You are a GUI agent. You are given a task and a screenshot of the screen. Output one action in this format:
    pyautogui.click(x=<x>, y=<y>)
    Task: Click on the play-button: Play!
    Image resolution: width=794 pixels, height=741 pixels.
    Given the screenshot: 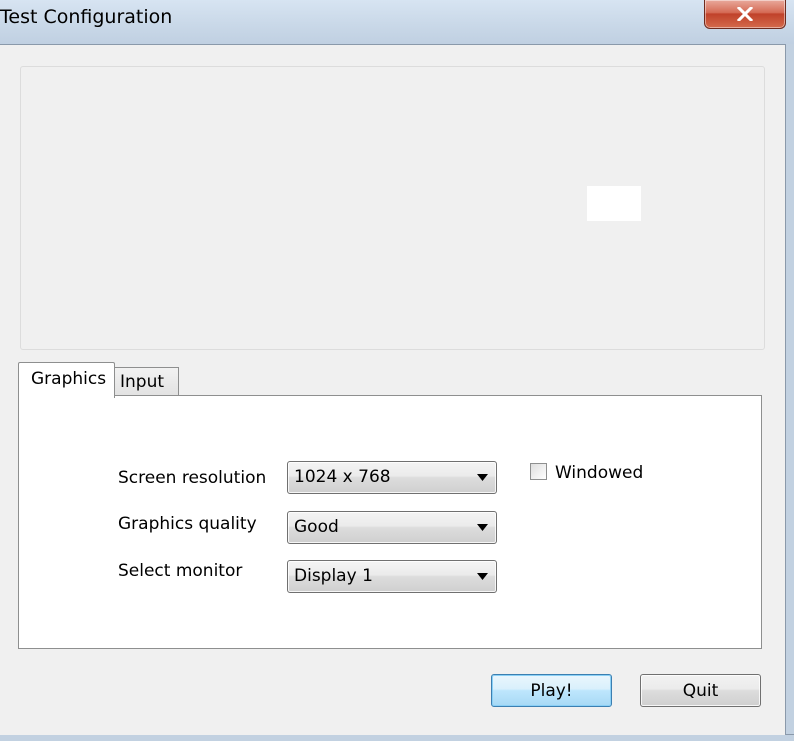 What is the action you would take?
    pyautogui.click(x=551, y=690)
    